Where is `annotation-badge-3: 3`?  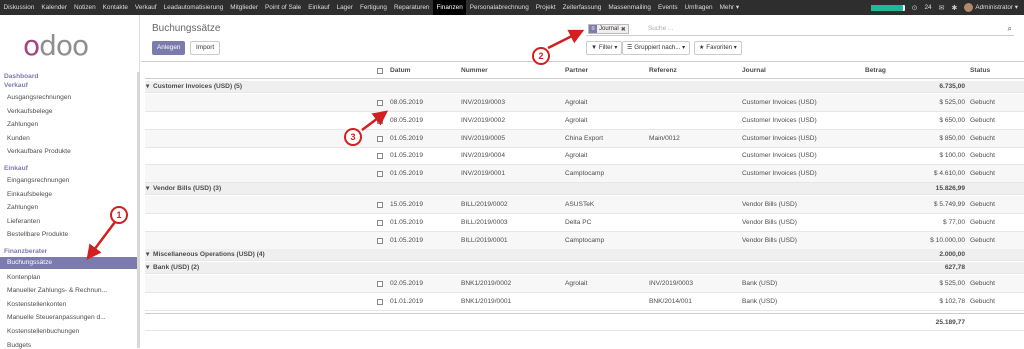
annotation-badge-3: 3 is located at coordinates (353, 137).